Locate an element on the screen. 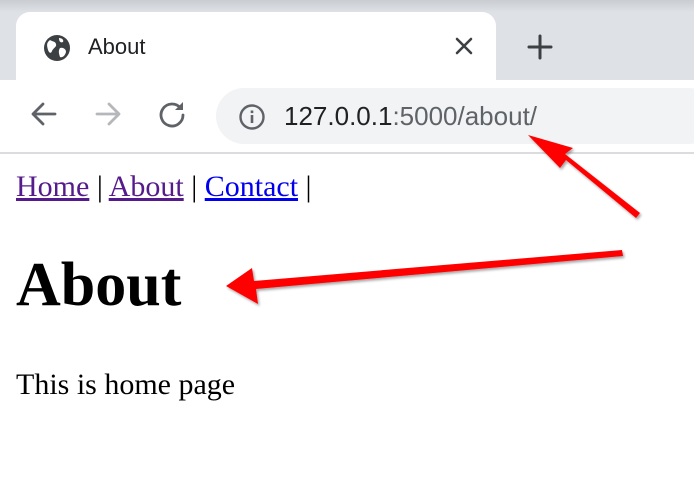 Image resolution: width=694 pixels, height=478 pixels. active-tab: About is located at coordinates (256, 47).